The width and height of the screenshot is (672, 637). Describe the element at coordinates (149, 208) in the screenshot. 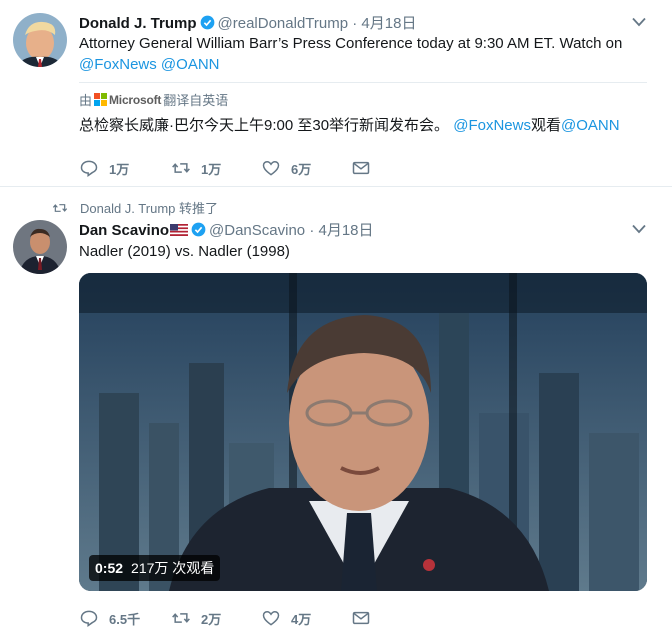

I see `retweeted-by-label: Donald J. Trump 转推了` at that location.